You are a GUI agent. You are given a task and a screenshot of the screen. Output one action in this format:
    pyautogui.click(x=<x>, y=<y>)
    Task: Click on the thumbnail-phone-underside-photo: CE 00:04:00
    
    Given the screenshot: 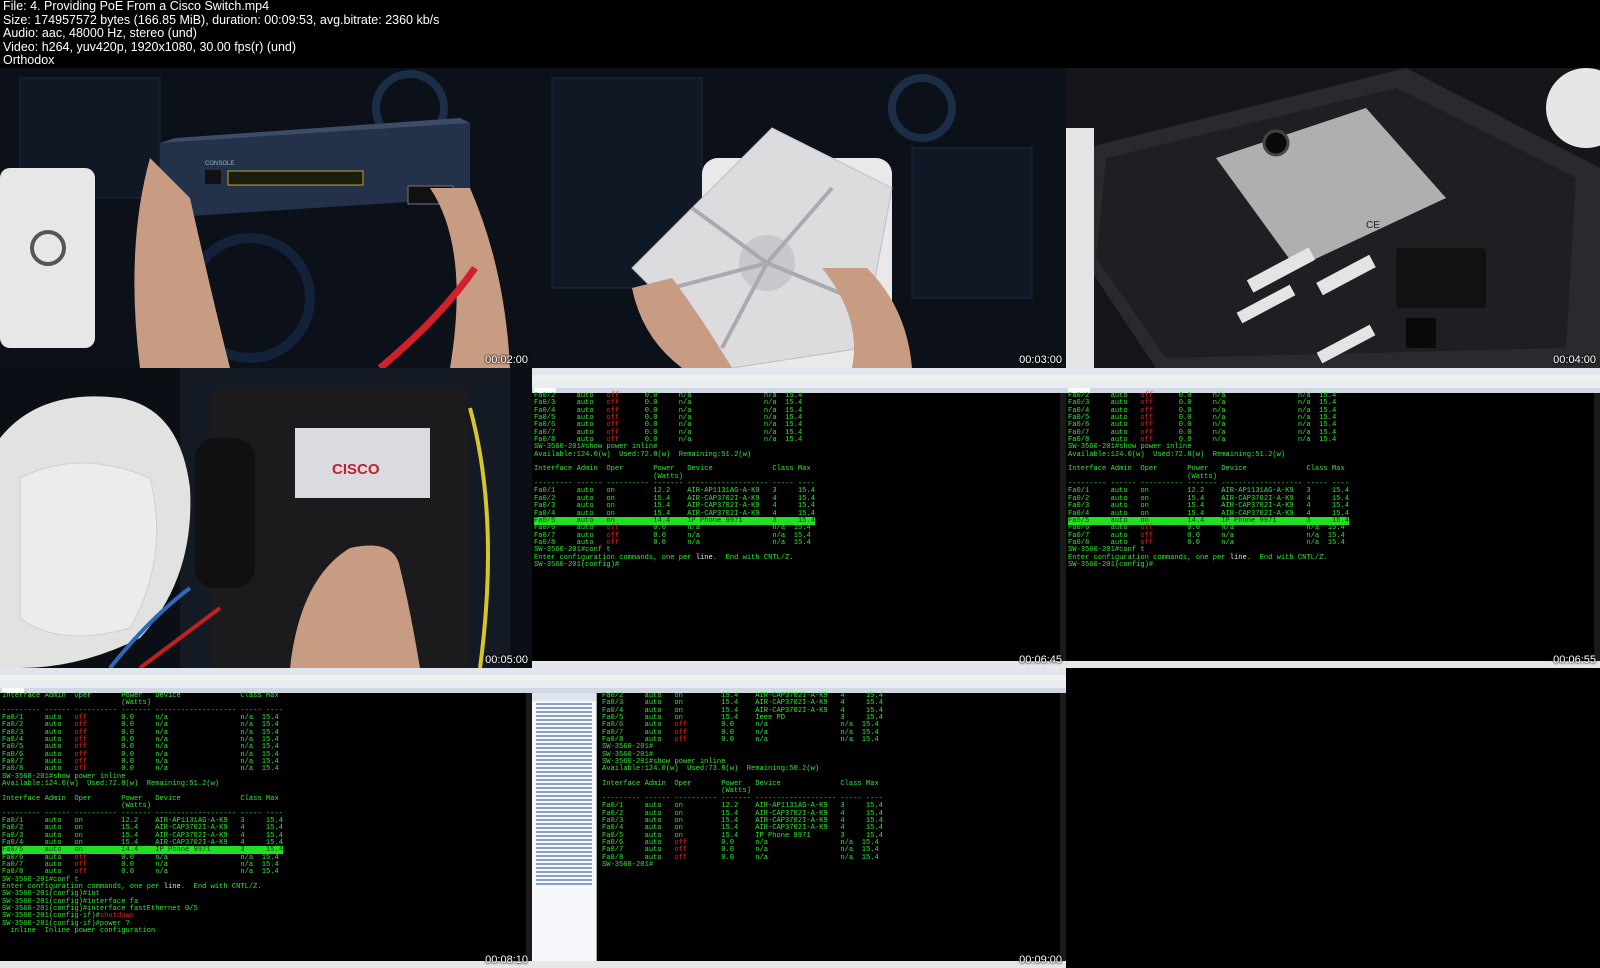 What is the action you would take?
    pyautogui.click(x=1333, y=218)
    